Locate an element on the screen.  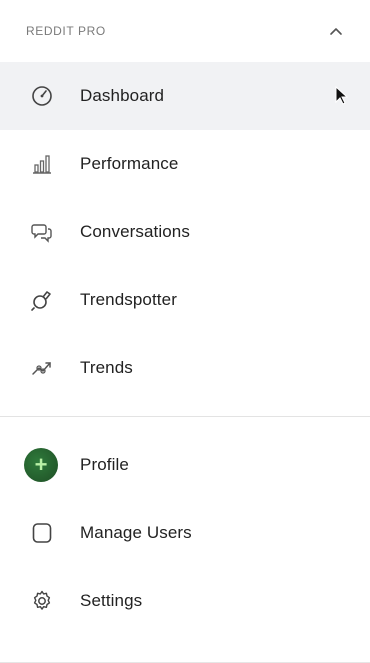
nav-item-label: Trends is located at coordinates (106, 367).